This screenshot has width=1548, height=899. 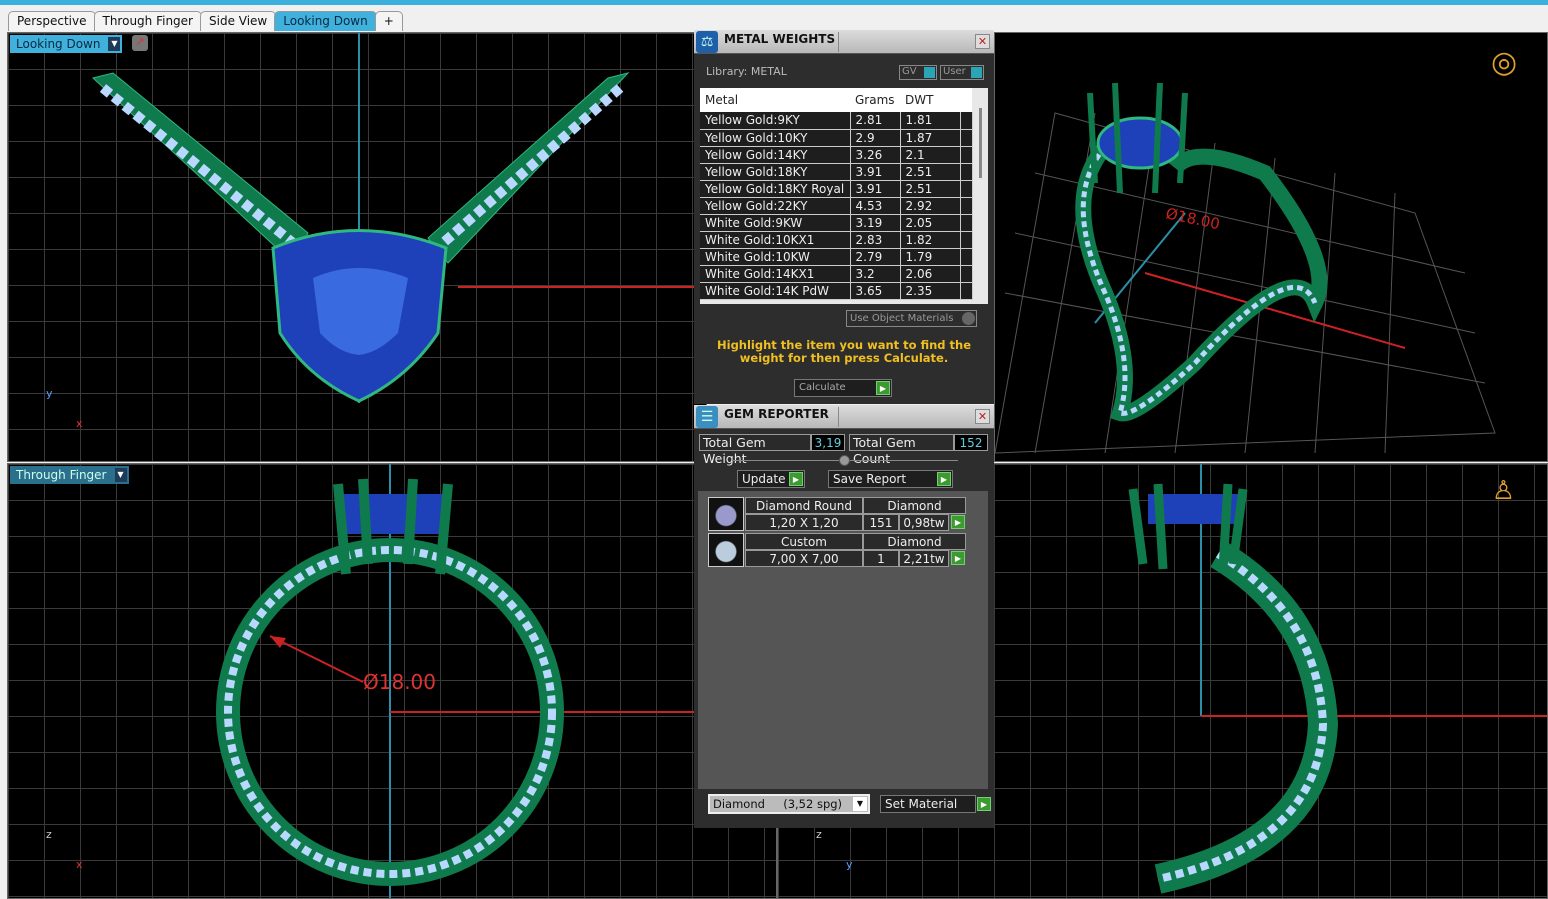 I want to click on table-row: White Gold:10KW 2.79 1.79, so click(x=836, y=257).